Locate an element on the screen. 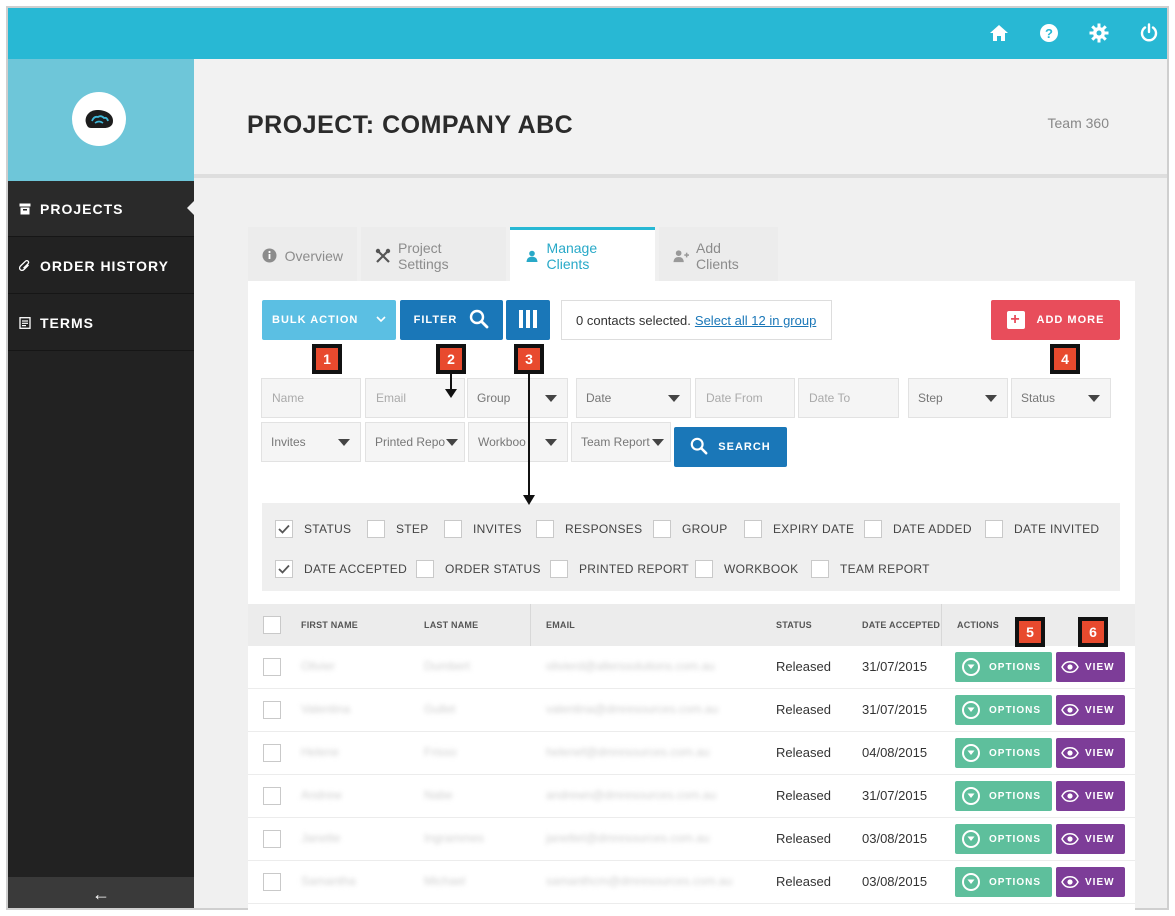  column-checkbox-status: STATUS is located at coordinates (313, 529).